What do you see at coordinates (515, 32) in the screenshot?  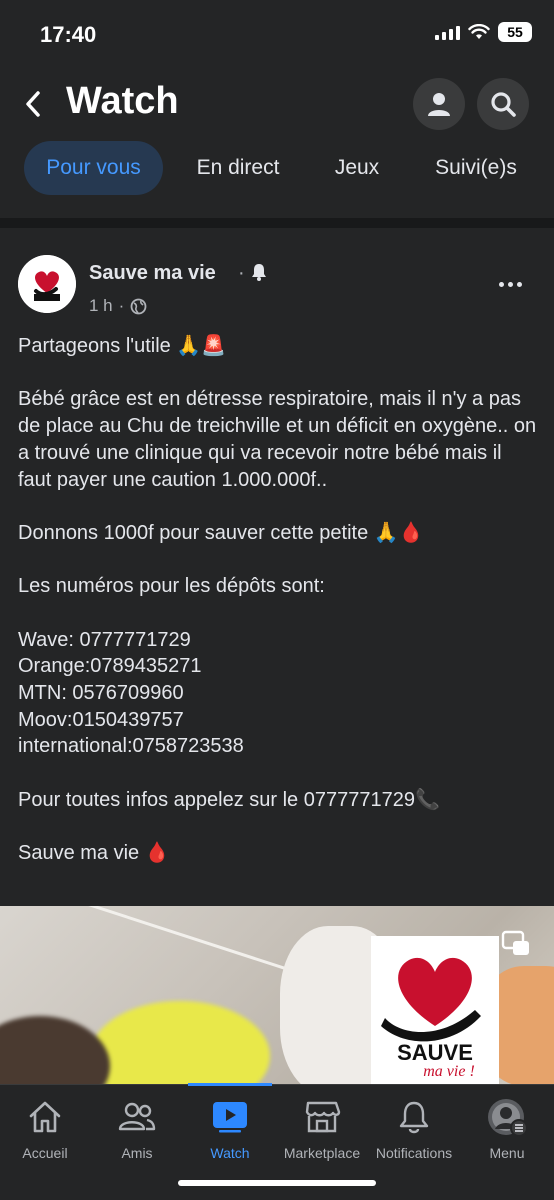 I see `battery-icon: 55` at bounding box center [515, 32].